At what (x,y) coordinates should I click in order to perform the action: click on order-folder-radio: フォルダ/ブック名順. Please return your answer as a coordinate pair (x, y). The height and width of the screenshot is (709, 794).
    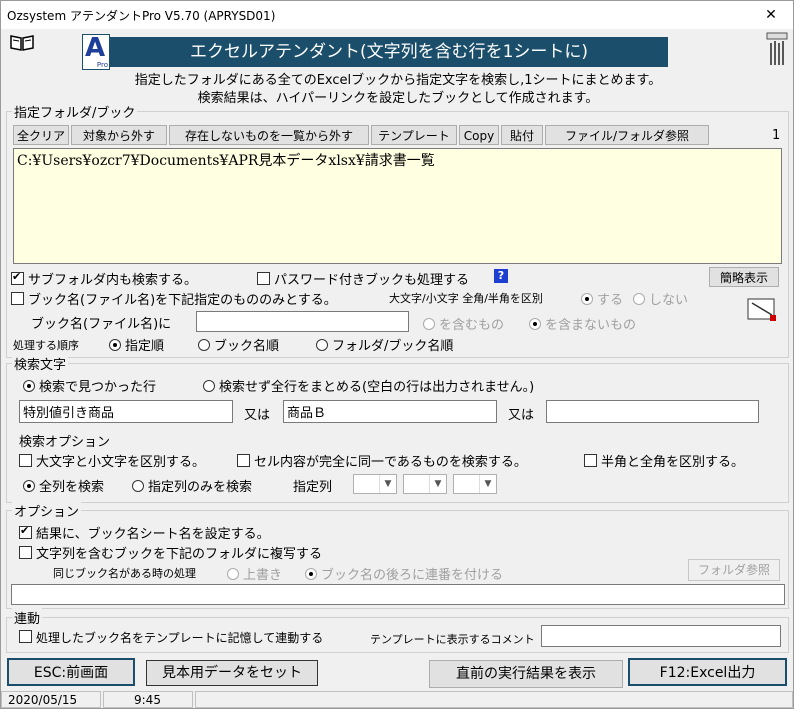
    Looking at the image, I should click on (384, 344).